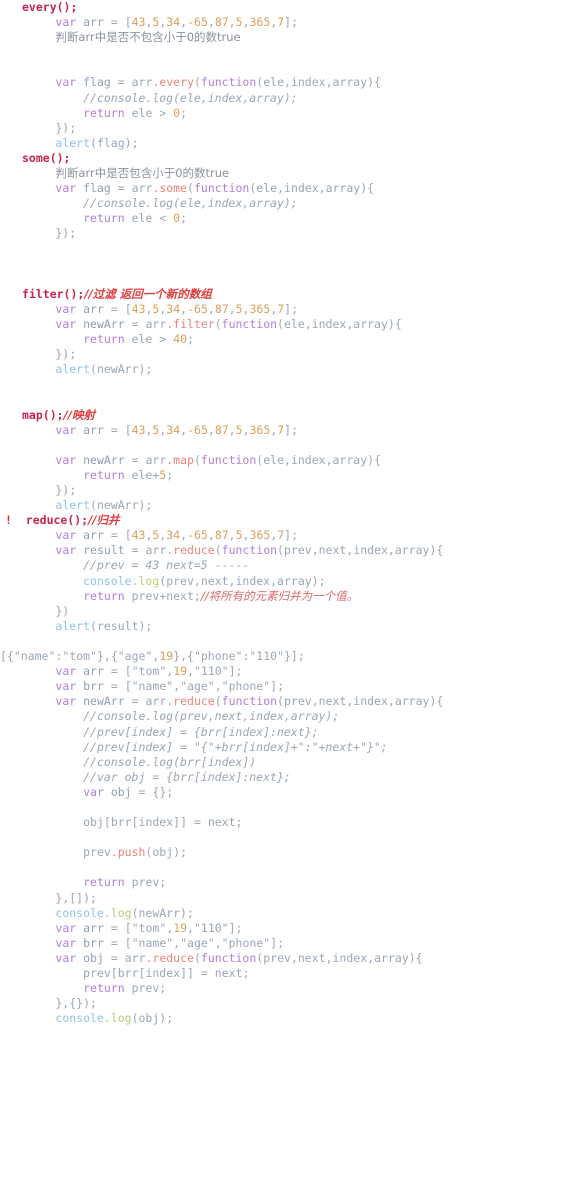 This screenshot has width=570, height=1190. Describe the element at coordinates (201, 731) in the screenshot. I see `code-line: //prev[index] = {brr[index]:next};` at that location.